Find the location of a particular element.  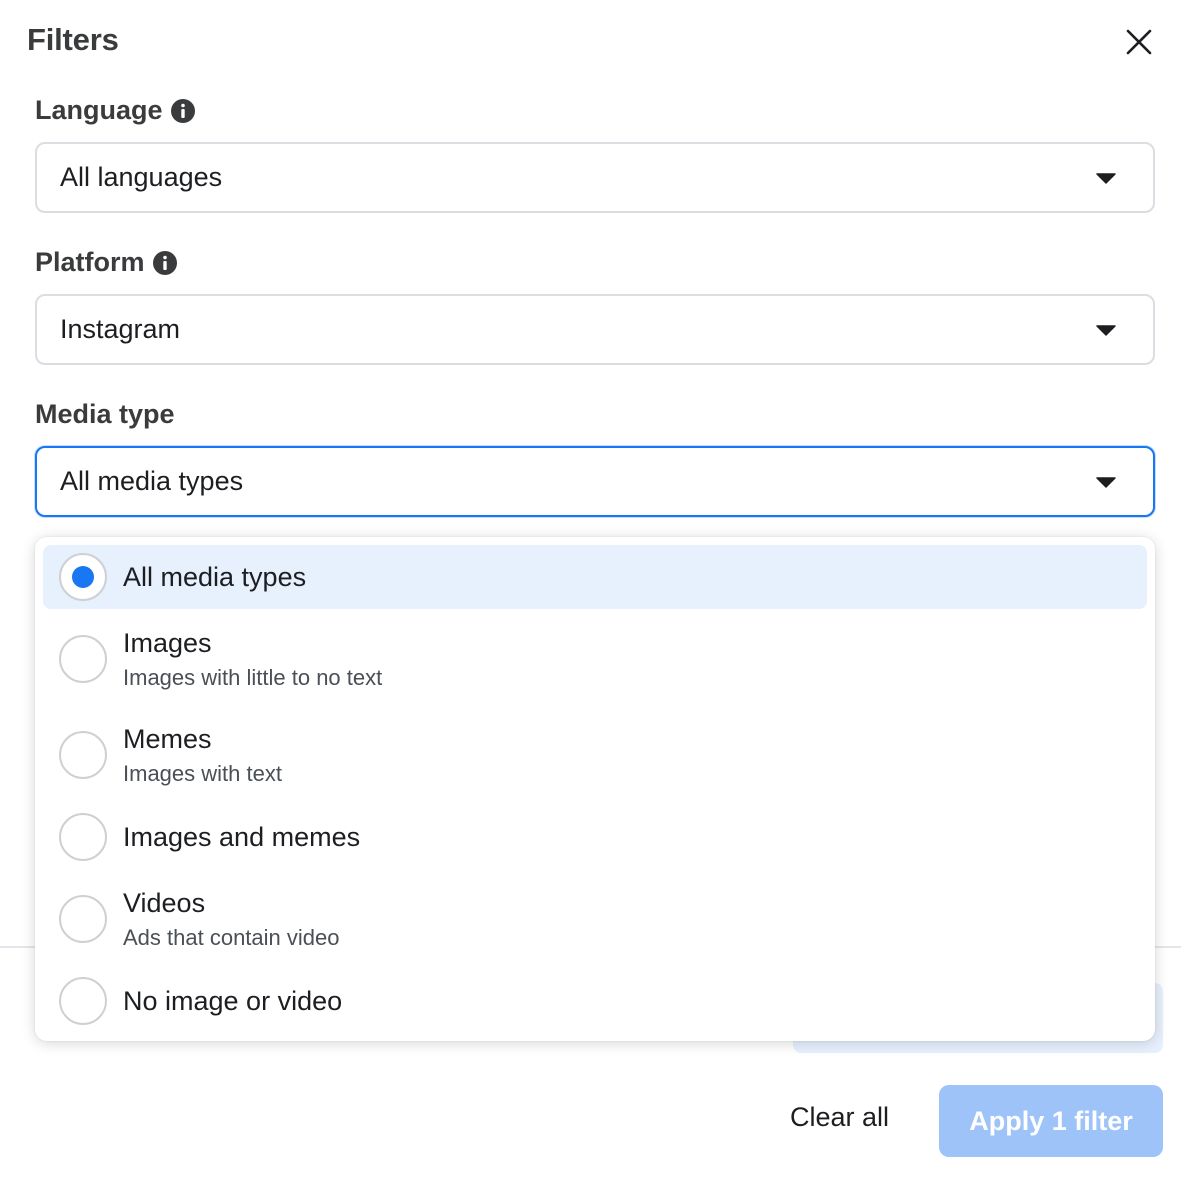

dialog-title: Filters is located at coordinates (73, 39).